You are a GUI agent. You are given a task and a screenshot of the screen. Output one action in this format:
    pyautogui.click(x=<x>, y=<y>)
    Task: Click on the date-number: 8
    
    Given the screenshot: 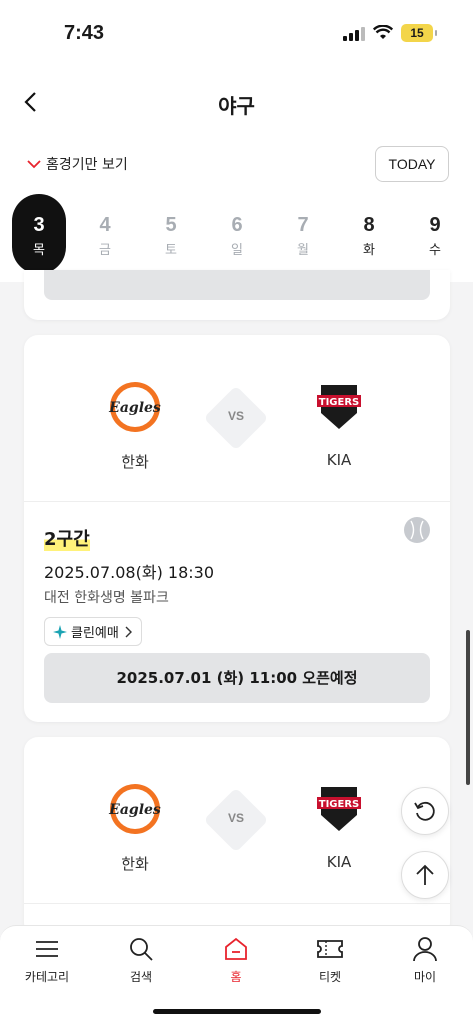 What is the action you would take?
    pyautogui.click(x=369, y=225)
    